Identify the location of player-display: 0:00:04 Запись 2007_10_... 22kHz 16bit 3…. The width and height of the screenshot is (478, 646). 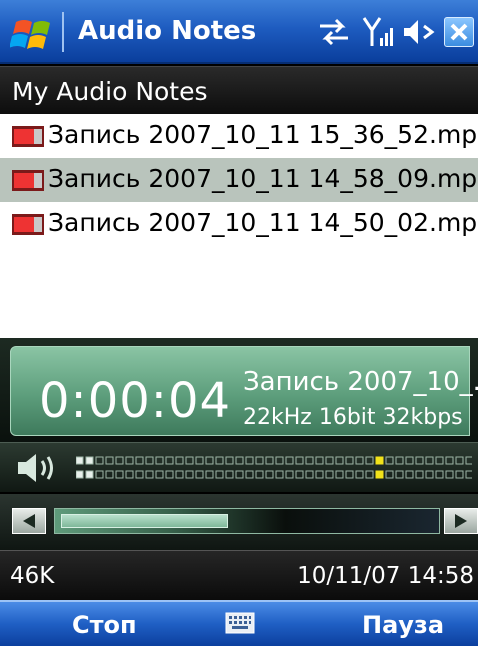
(244, 391).